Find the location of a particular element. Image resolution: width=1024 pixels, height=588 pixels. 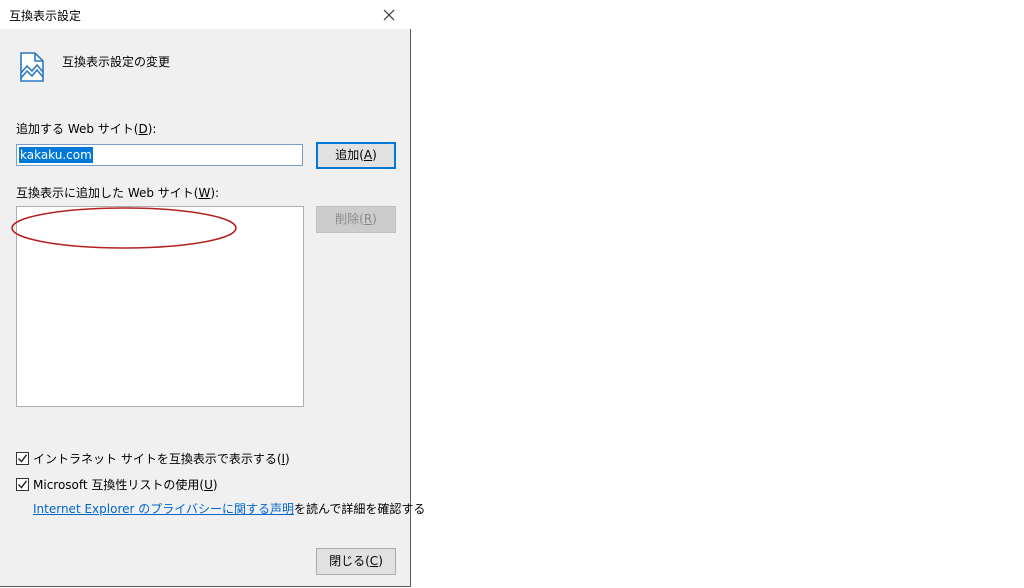

add-button: 追加(A) is located at coordinates (356, 155).